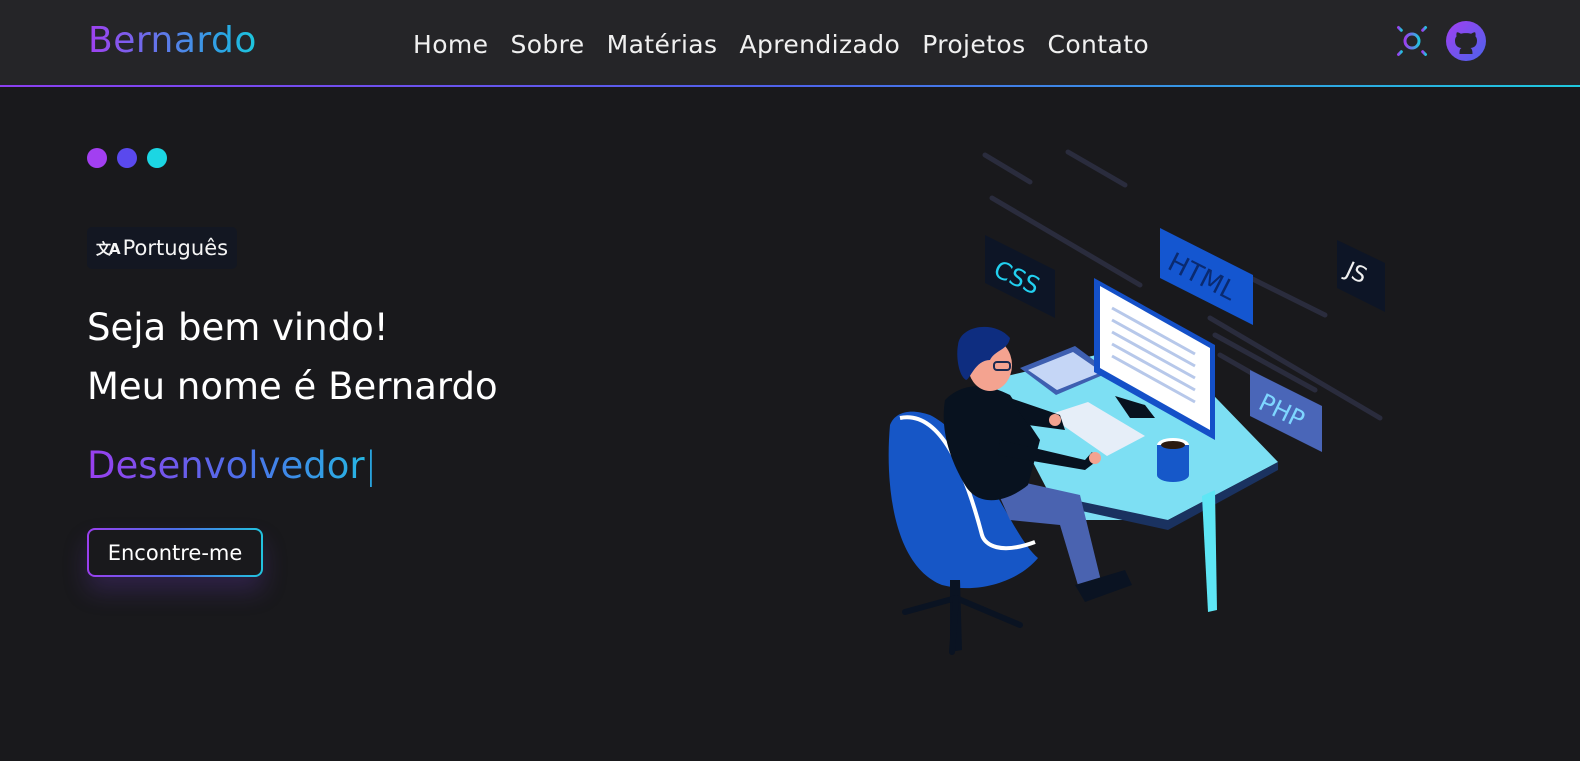 The image size is (1580, 761). I want to click on greeting-line-2: Meu nome é Bernardo, so click(292, 386).